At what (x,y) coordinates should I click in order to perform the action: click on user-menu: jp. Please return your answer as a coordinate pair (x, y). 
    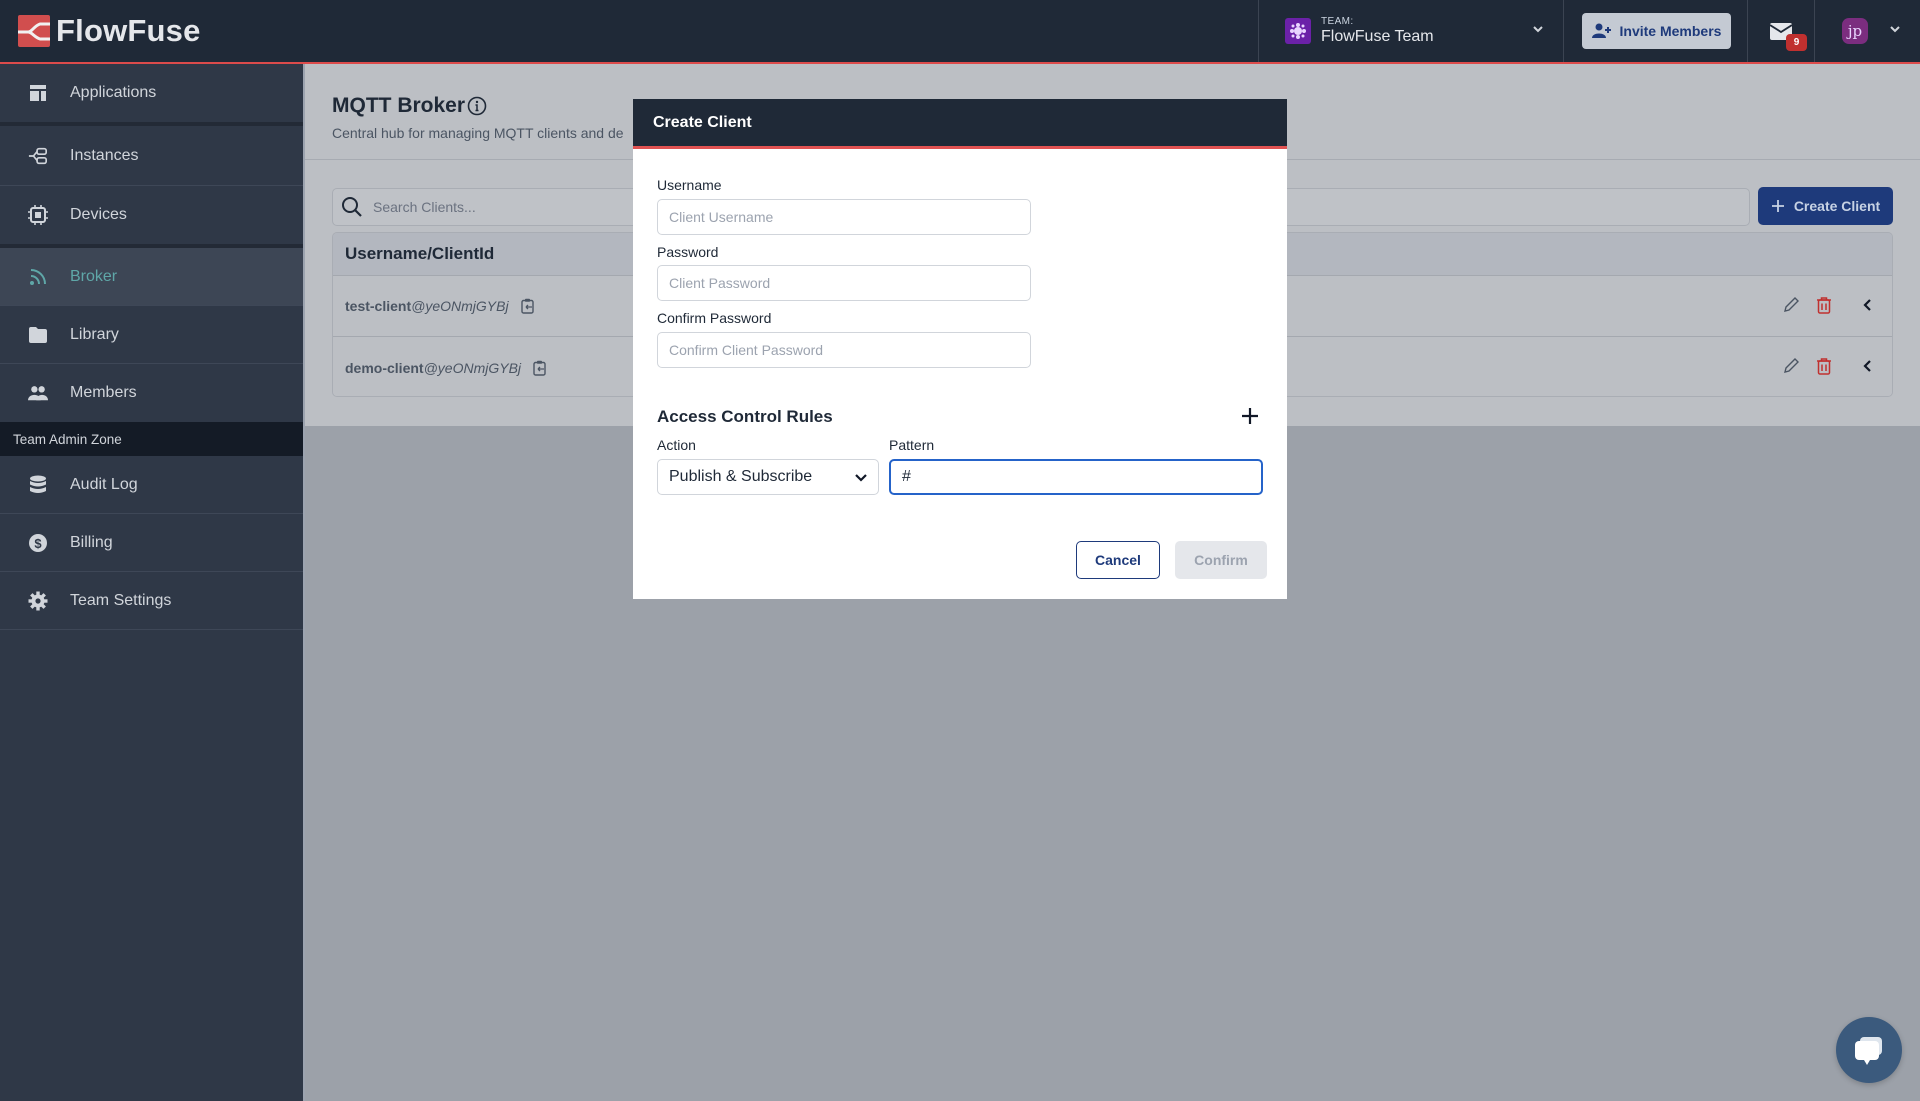
    Looking at the image, I should click on (1875, 31).